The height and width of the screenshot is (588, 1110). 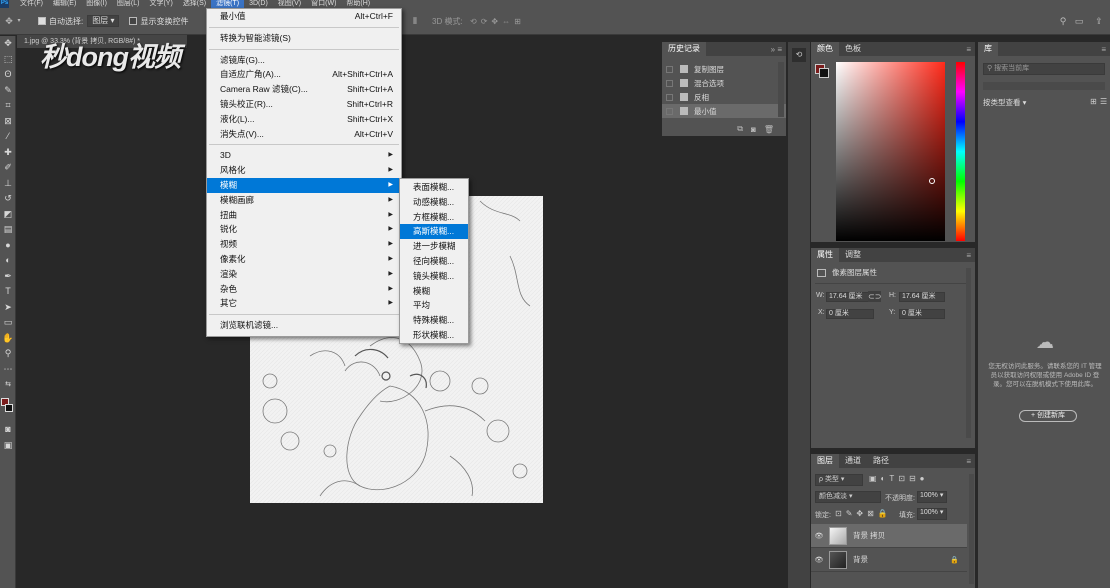 What do you see at coordinates (304, 215) in the screenshot?
I see `filter-menu-item: 扭曲 ▶` at bounding box center [304, 215].